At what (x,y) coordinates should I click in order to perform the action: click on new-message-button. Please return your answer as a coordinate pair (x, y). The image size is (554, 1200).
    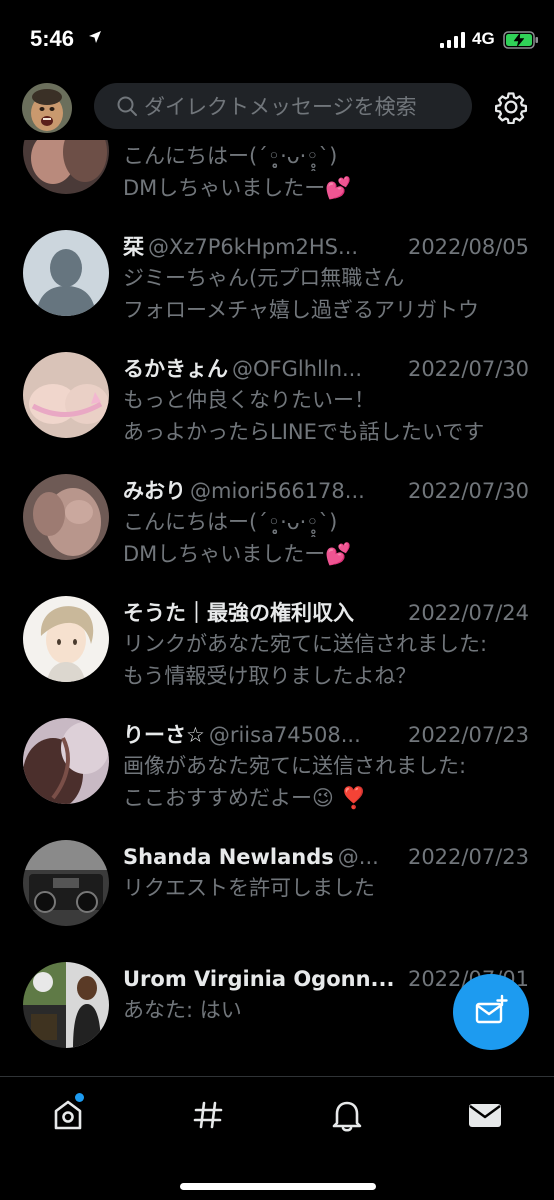
    Looking at the image, I should click on (491, 1012).